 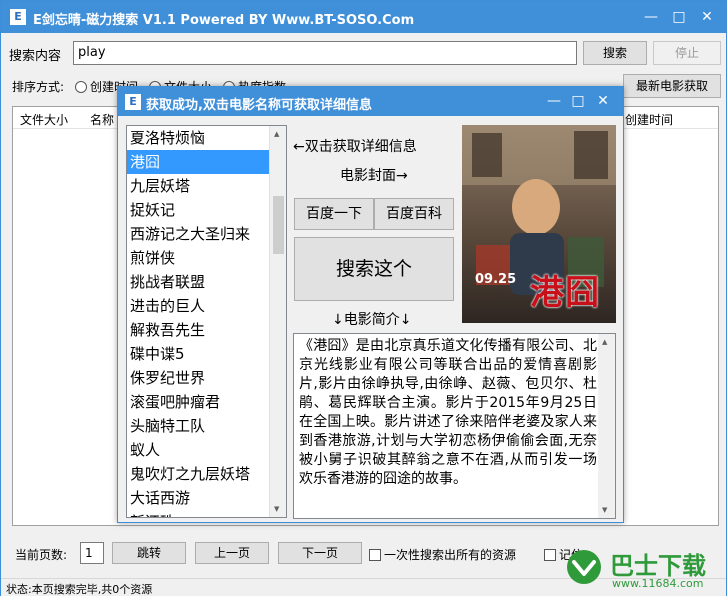 I want to click on next-page-button: 下一页, so click(x=320, y=553).